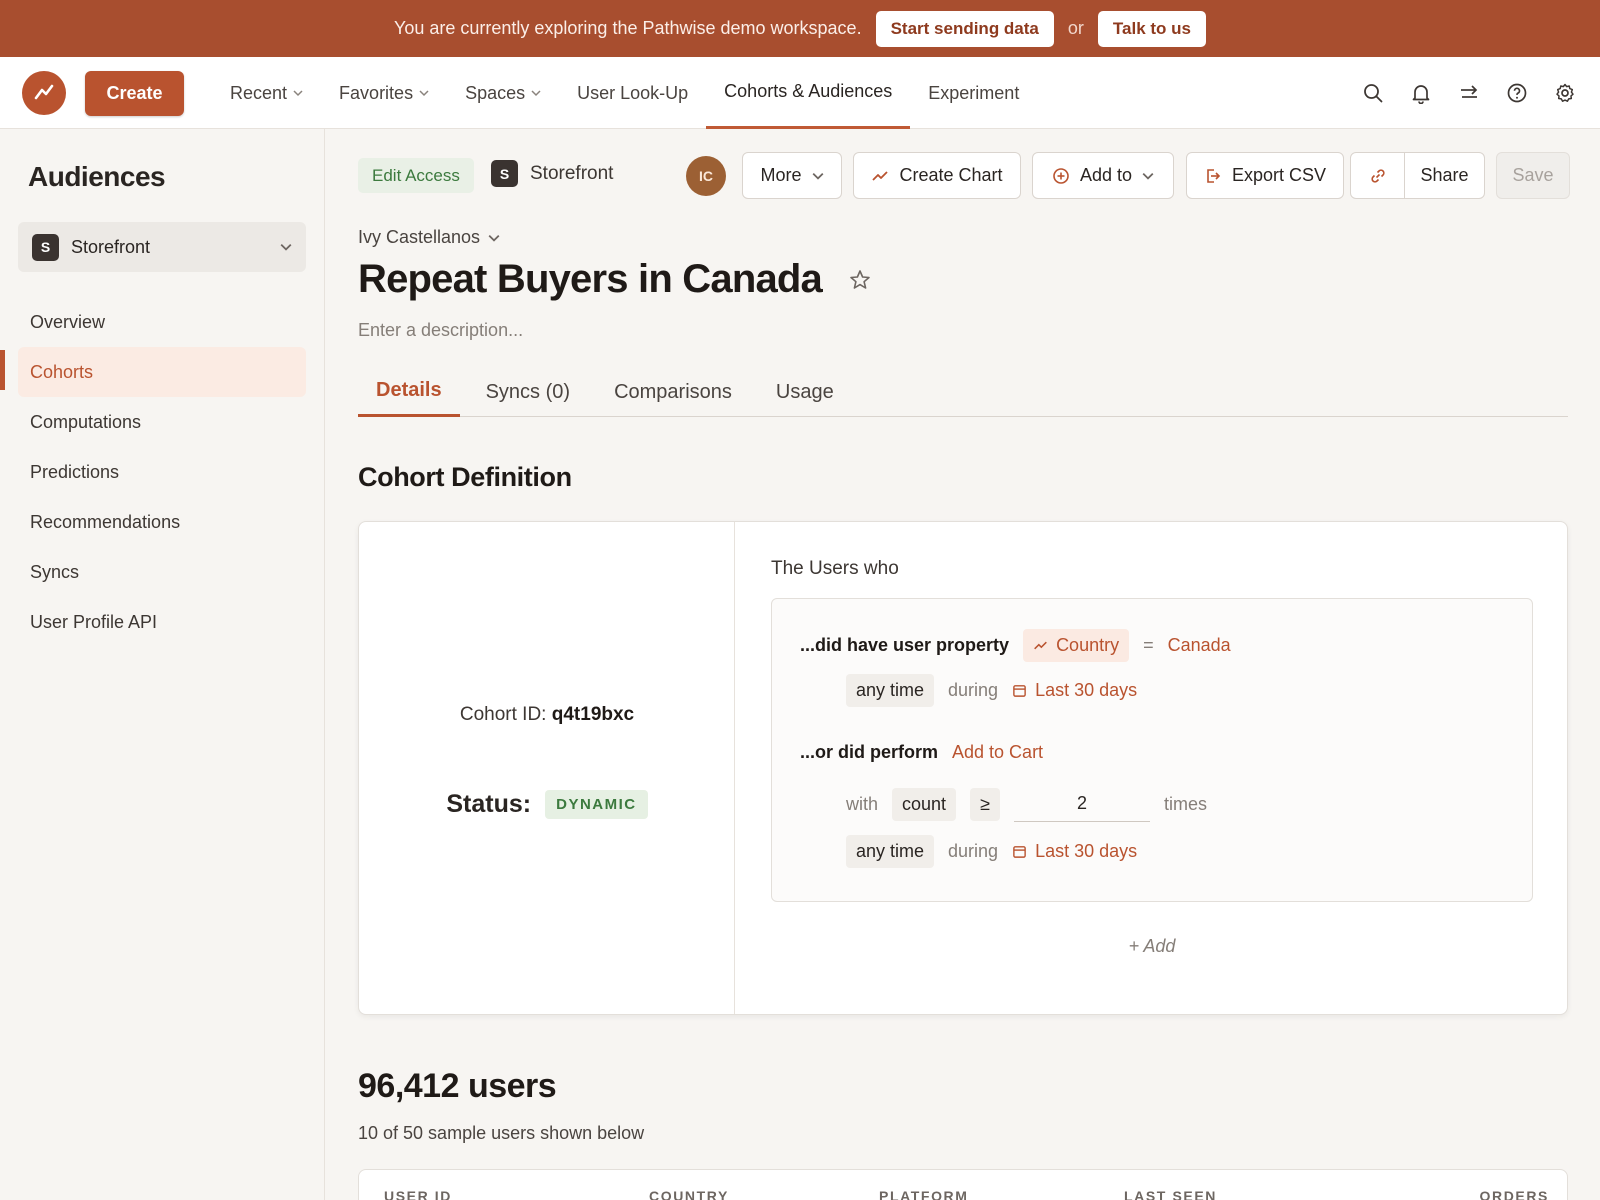 The height and width of the screenshot is (1200, 1600). I want to click on property-name: Country, so click(1088, 645).